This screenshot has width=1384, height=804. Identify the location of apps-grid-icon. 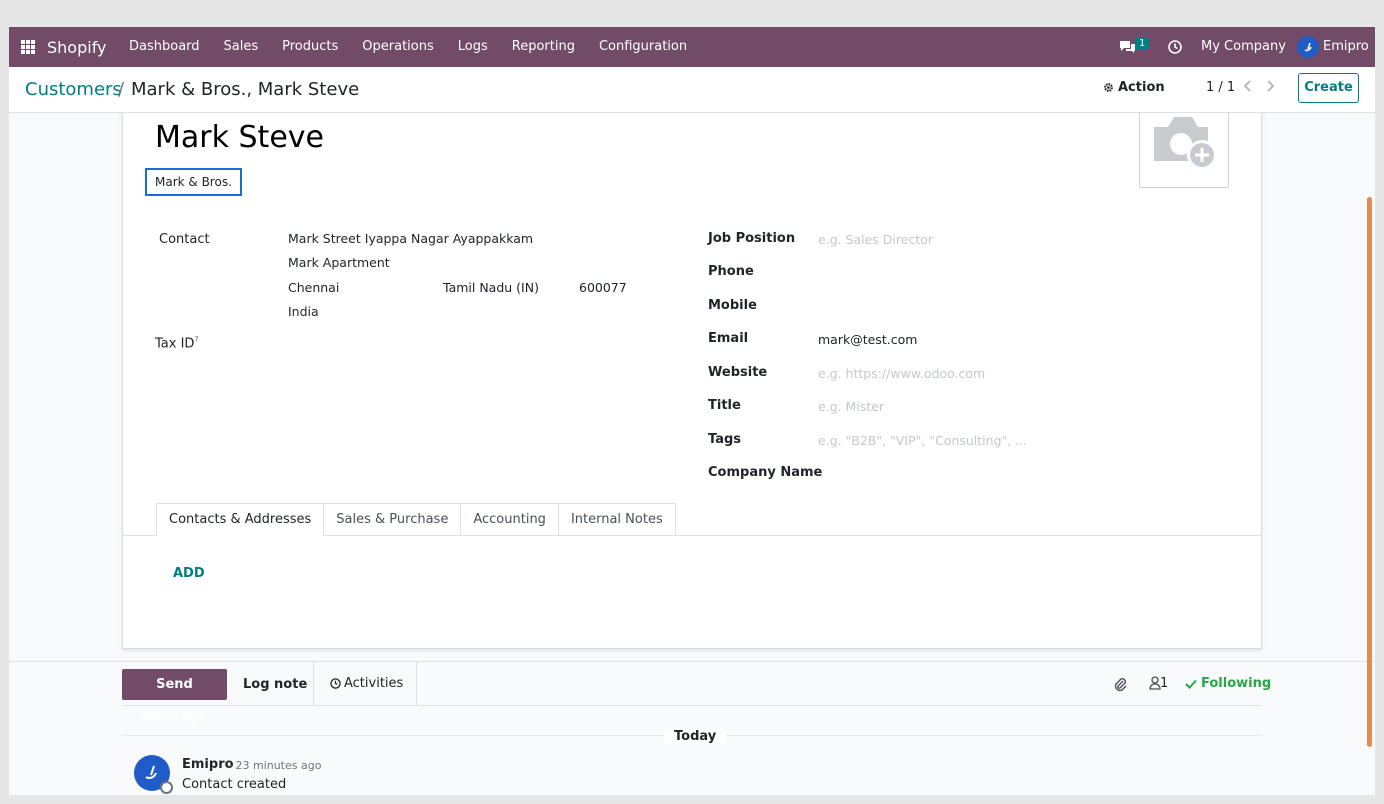
(28, 47).